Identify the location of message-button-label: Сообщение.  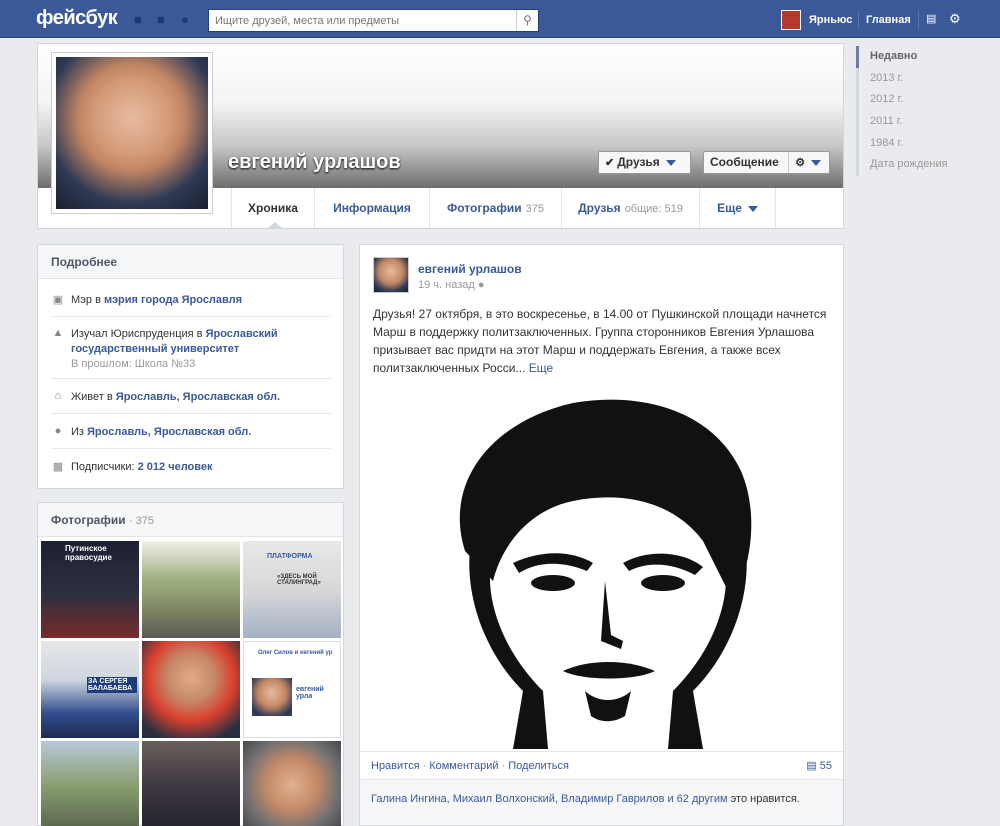
(744, 162).